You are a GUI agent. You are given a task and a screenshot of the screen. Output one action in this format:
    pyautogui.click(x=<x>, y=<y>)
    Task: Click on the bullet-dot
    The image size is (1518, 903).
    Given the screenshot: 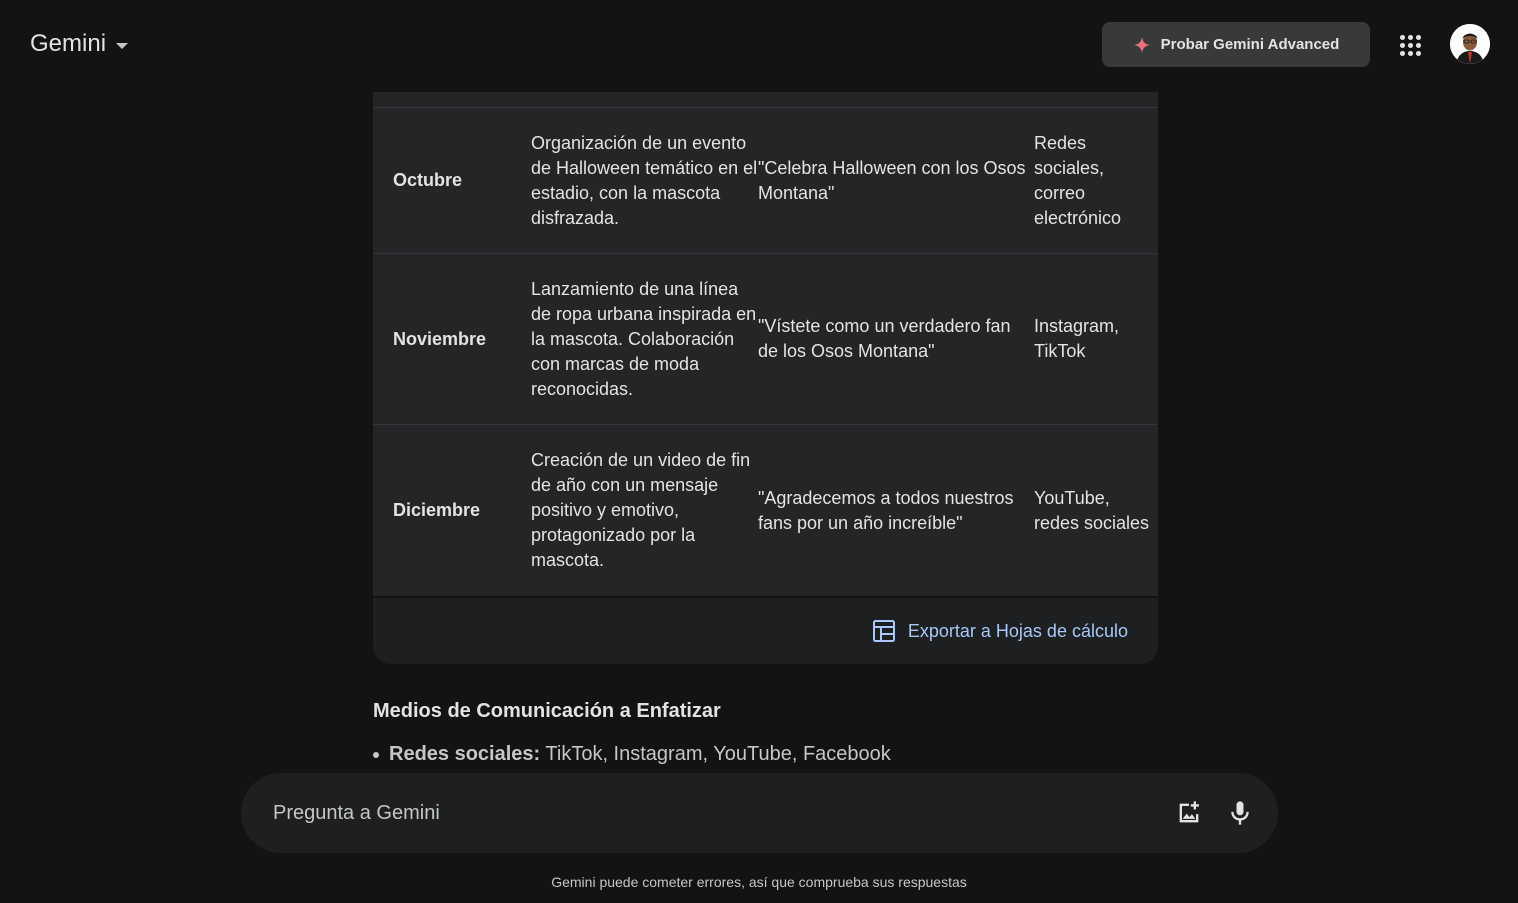 What is the action you would take?
    pyautogui.click(x=376, y=754)
    